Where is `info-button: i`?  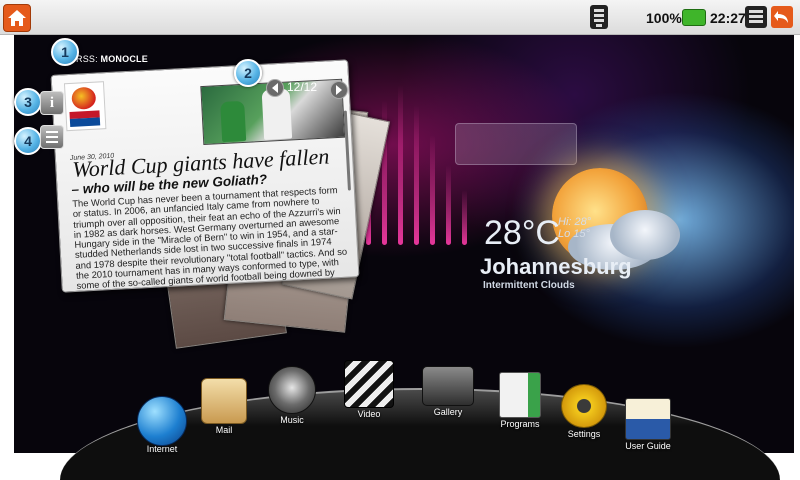
info-button: i is located at coordinates (52, 103).